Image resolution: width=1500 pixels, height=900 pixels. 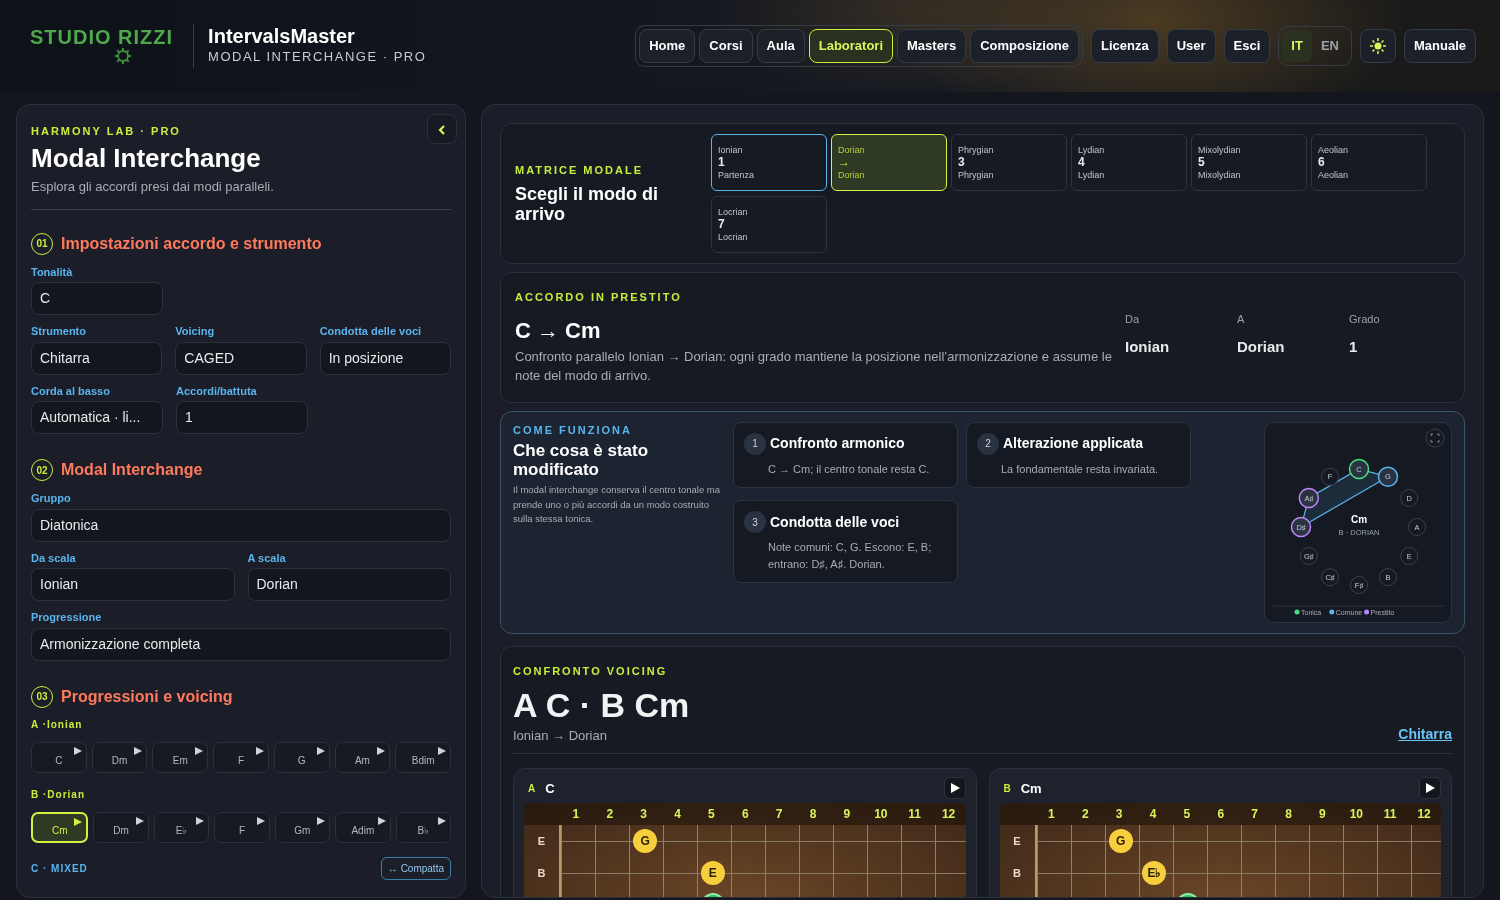 I want to click on nav-button: User, so click(x=1191, y=46).